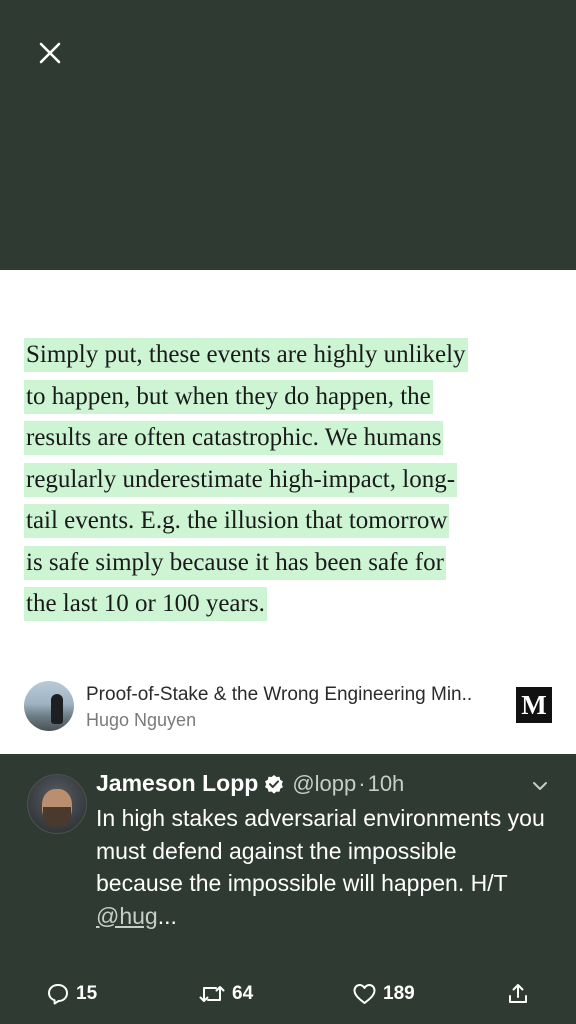 This screenshot has height=1024, width=576. Describe the element at coordinates (243, 993) in the screenshot. I see `retweet-count: 64` at that location.